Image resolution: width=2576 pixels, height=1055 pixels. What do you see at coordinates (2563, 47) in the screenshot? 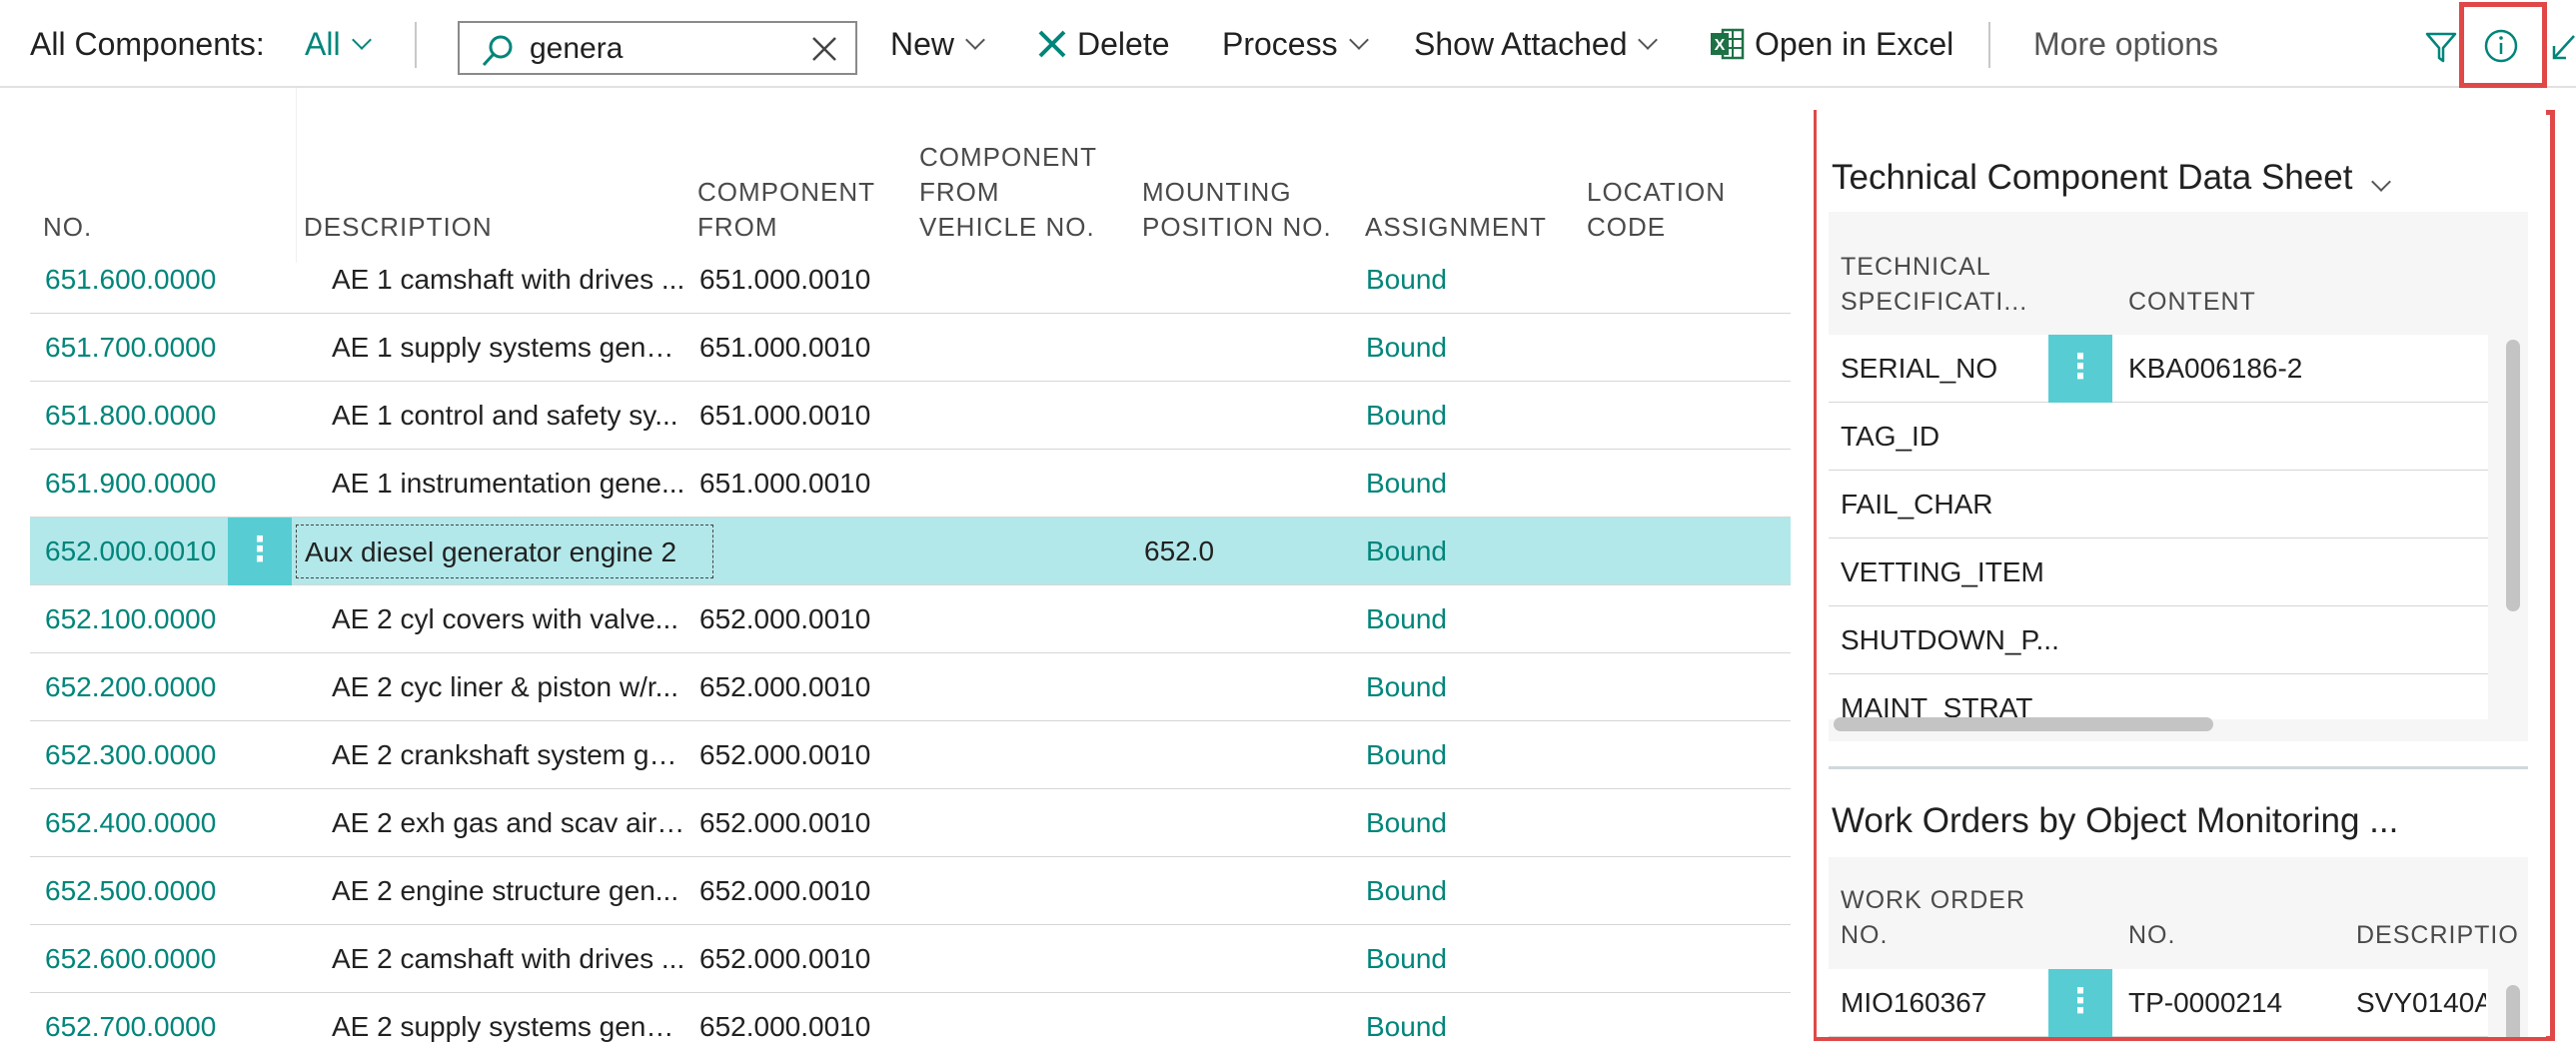
I see `expand-icon` at bounding box center [2563, 47].